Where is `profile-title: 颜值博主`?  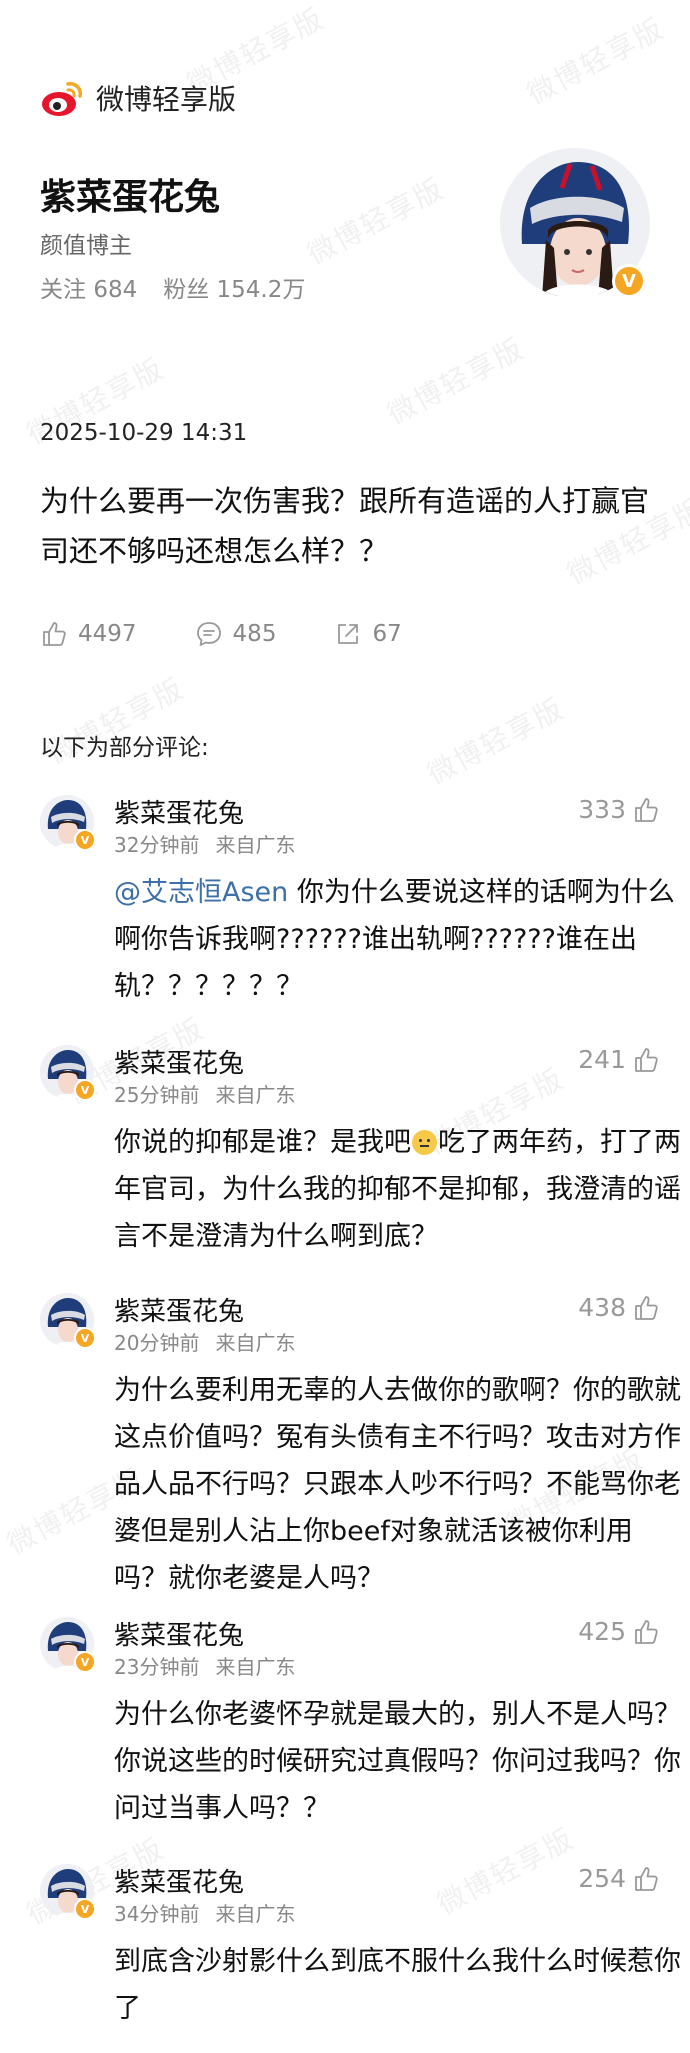 profile-title: 颜值博主 is located at coordinates (86, 246).